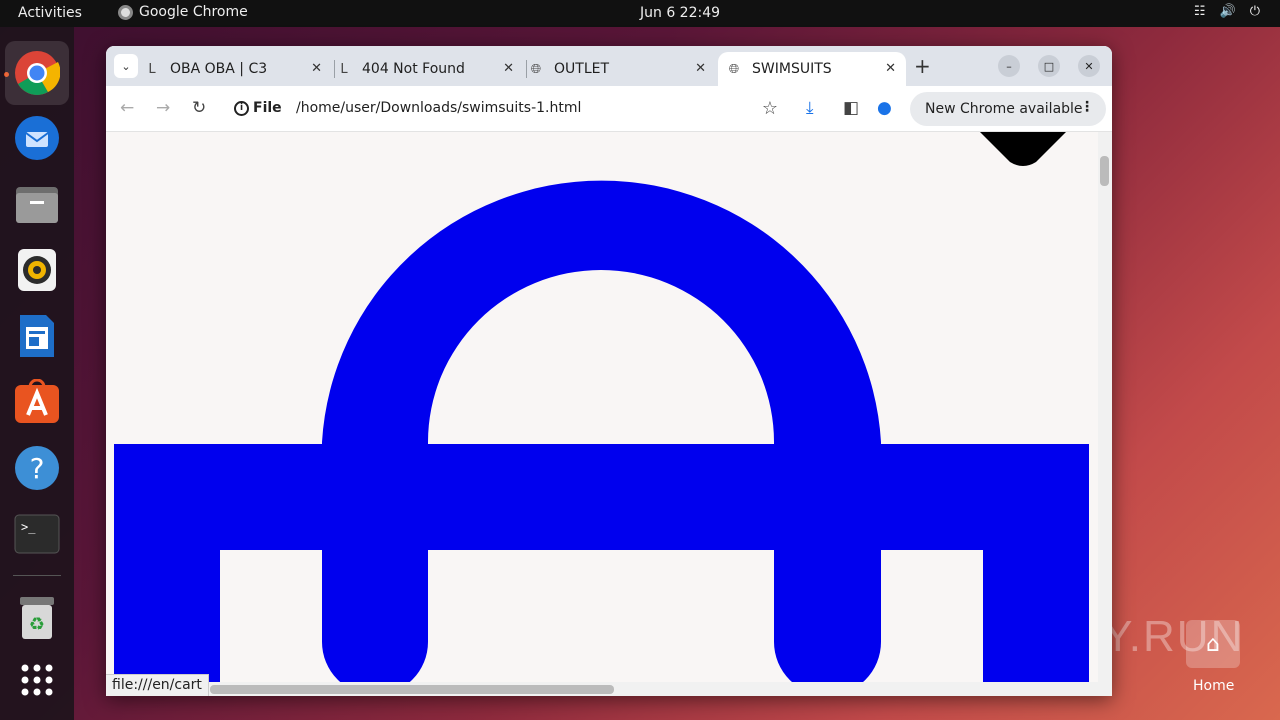  I want to click on dock-divider, so click(37, 575).